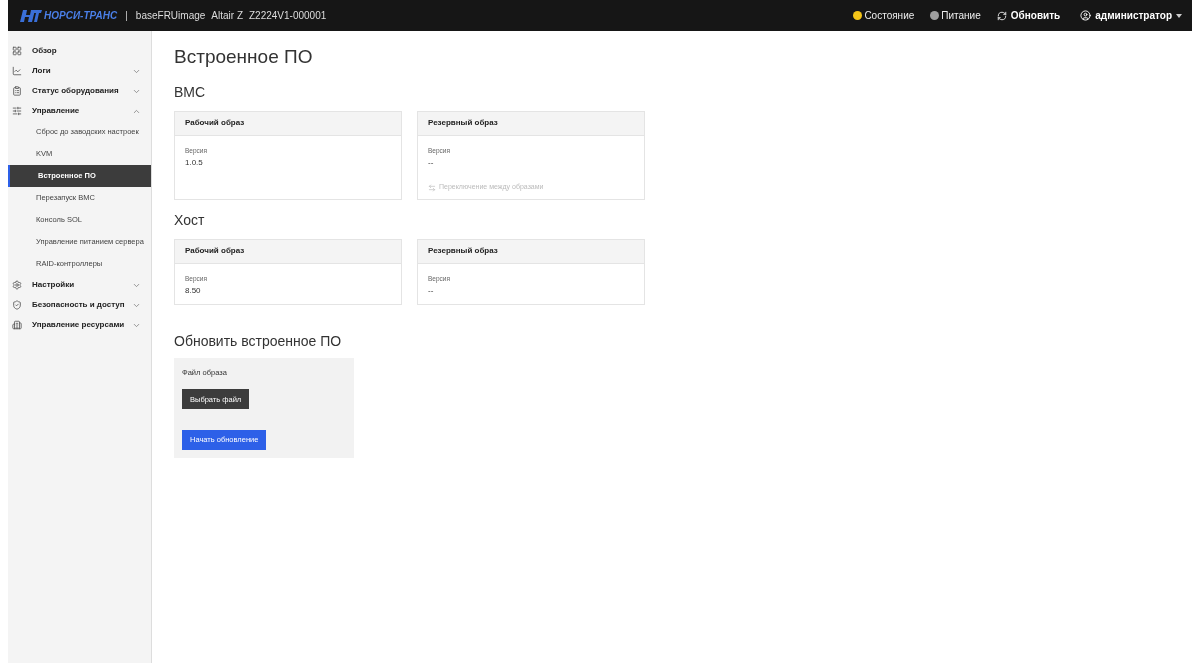  Describe the element at coordinates (1086, 15) in the screenshot. I see `user-icon` at that location.